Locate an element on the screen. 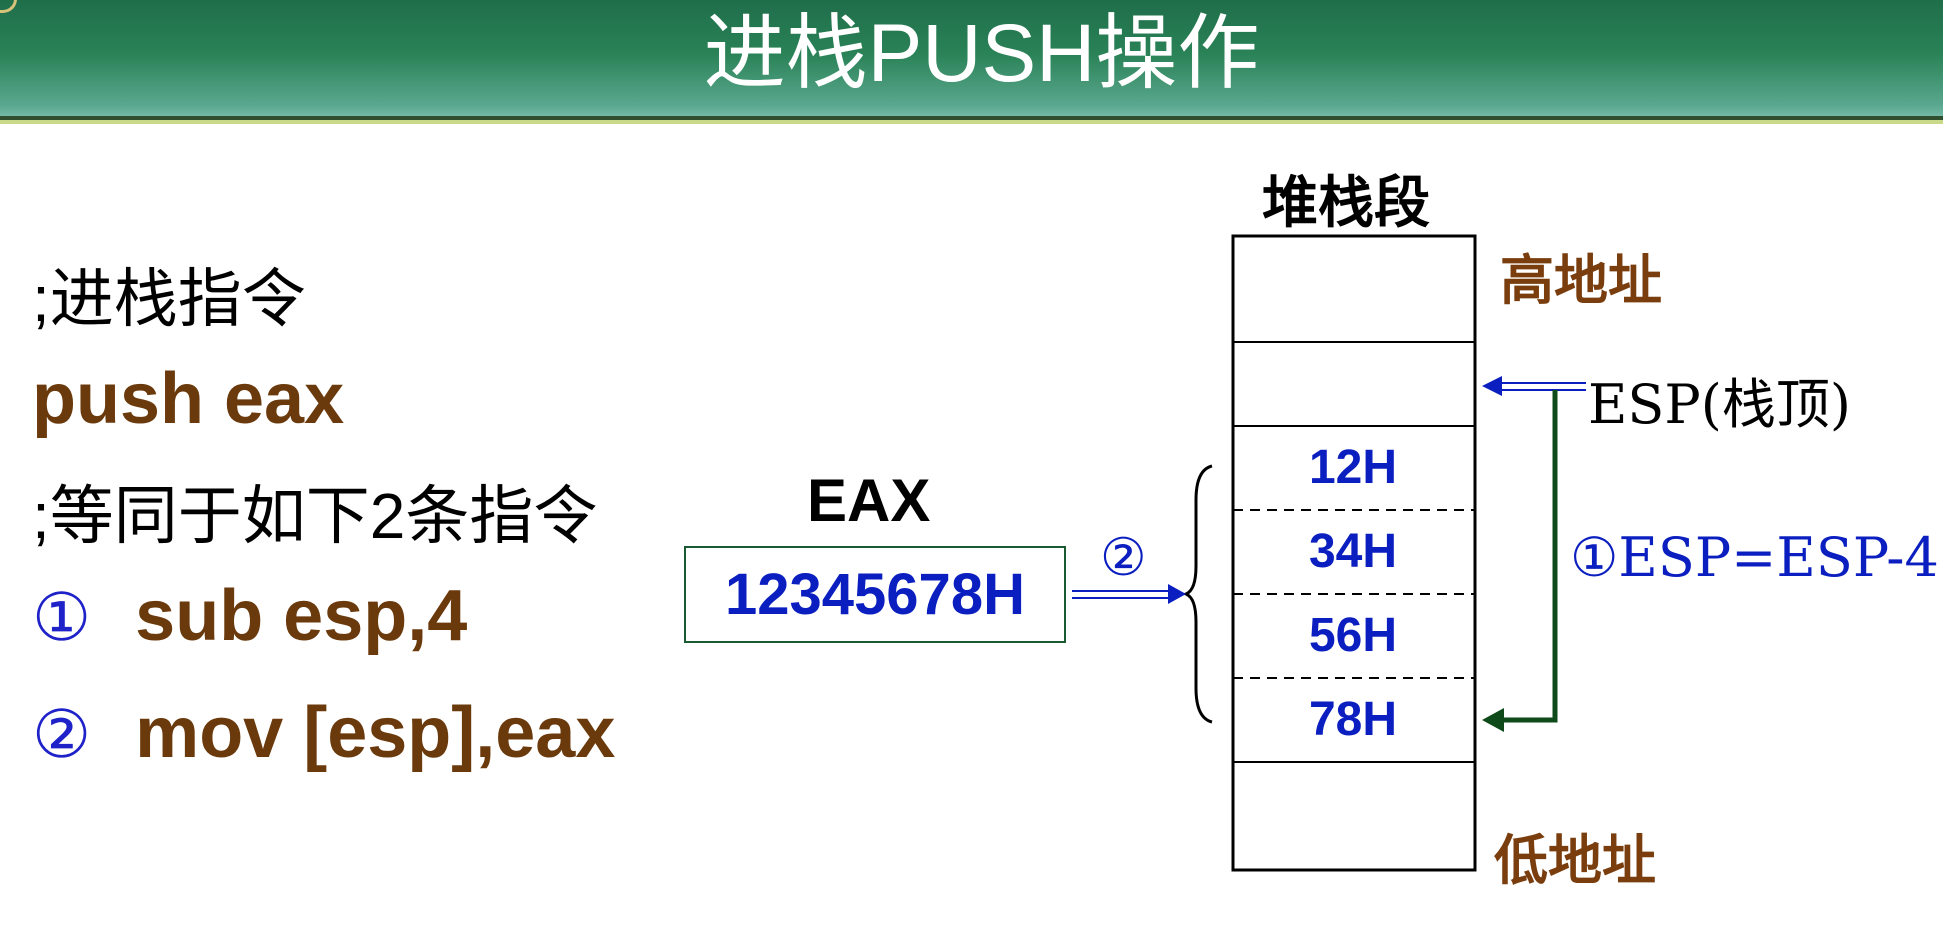  esp-arrowhead is located at coordinates (1492, 386).